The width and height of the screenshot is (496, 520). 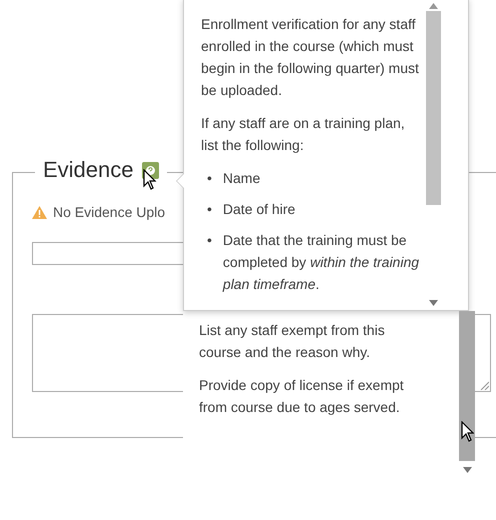 I want to click on warning-message: No Evidence Uplo, so click(x=109, y=212).